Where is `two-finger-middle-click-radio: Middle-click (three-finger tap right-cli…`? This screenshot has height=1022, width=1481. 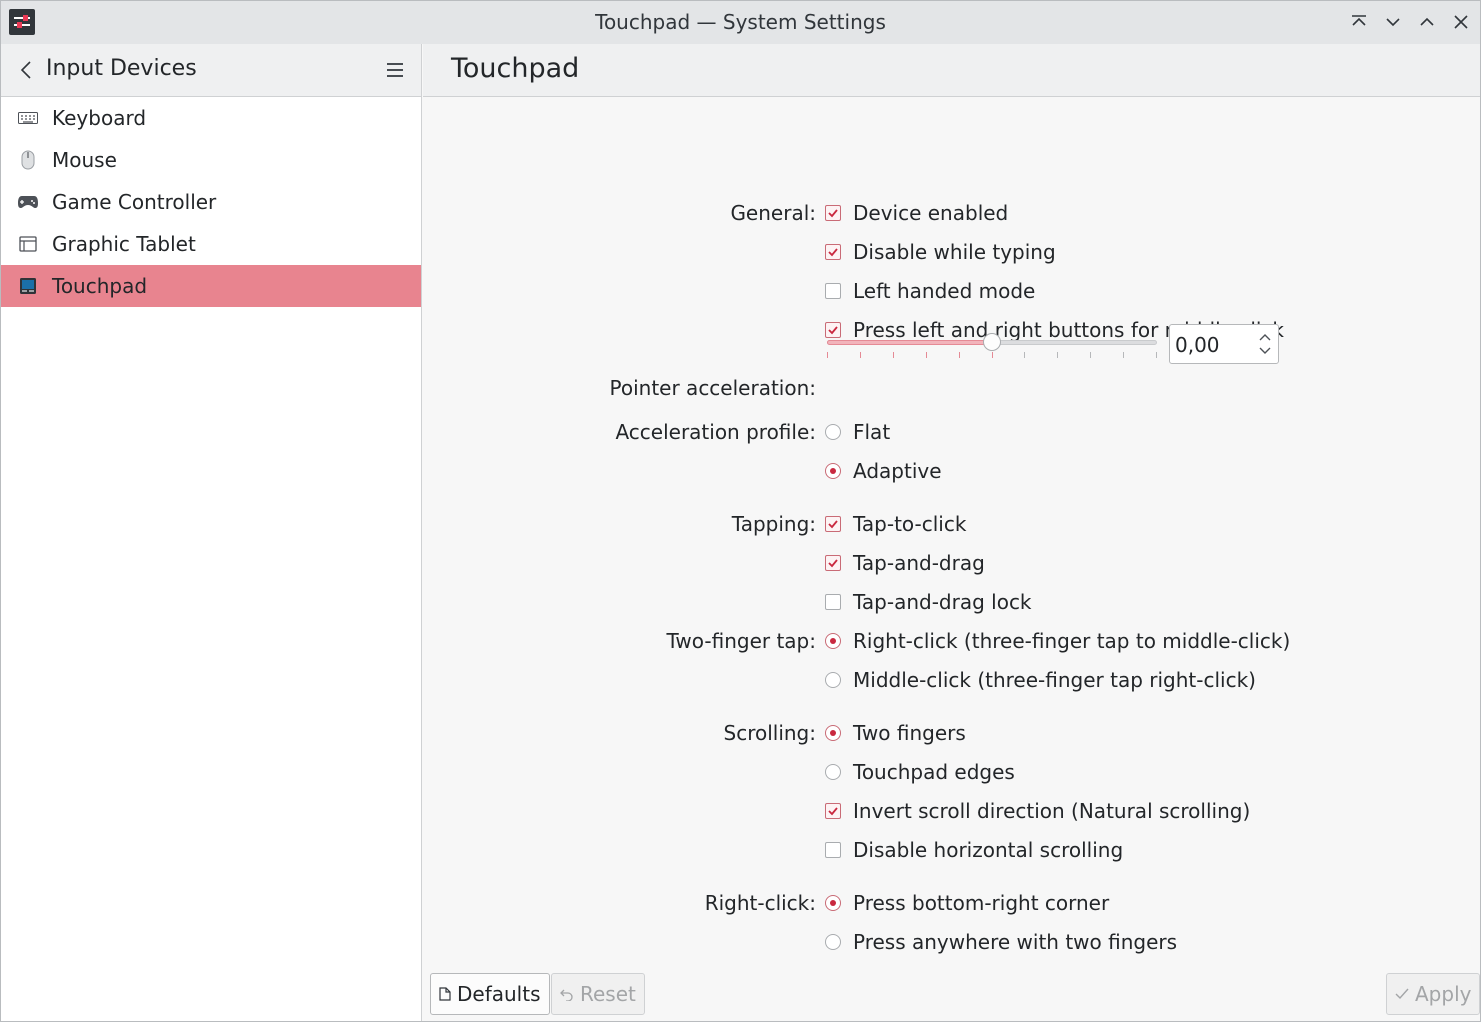 two-finger-middle-click-radio: Middle-click (three-finger tap right-cli… is located at coordinates (1040, 680).